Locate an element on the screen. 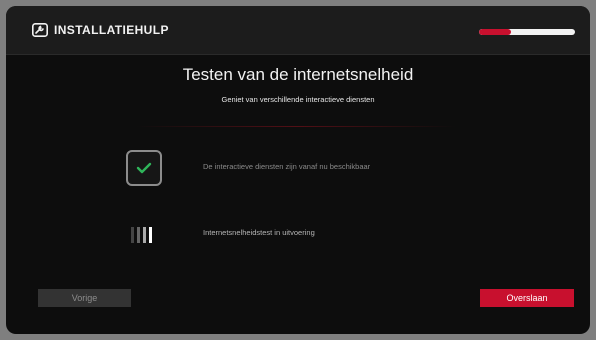  loading-bars-icon is located at coordinates (144, 235).